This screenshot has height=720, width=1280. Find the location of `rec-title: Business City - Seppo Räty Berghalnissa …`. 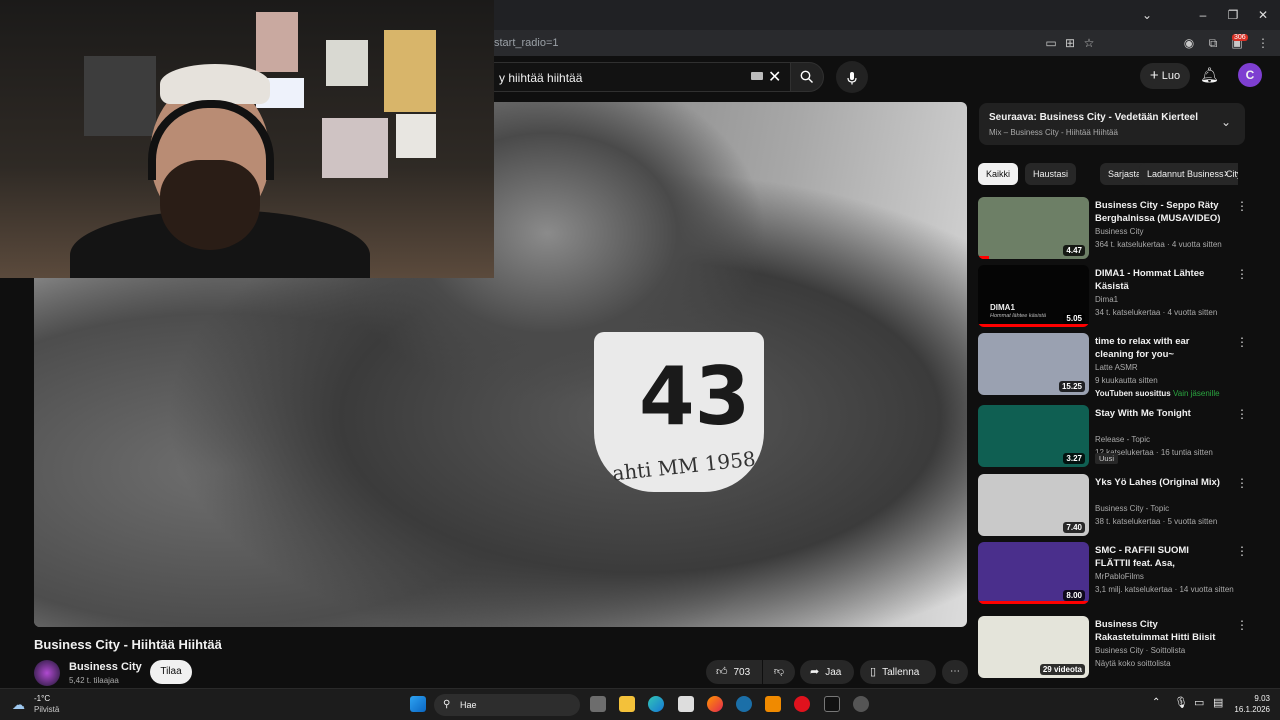

rec-title: Business City - Seppo Räty Berghalnissa … is located at coordinates (1160, 212).